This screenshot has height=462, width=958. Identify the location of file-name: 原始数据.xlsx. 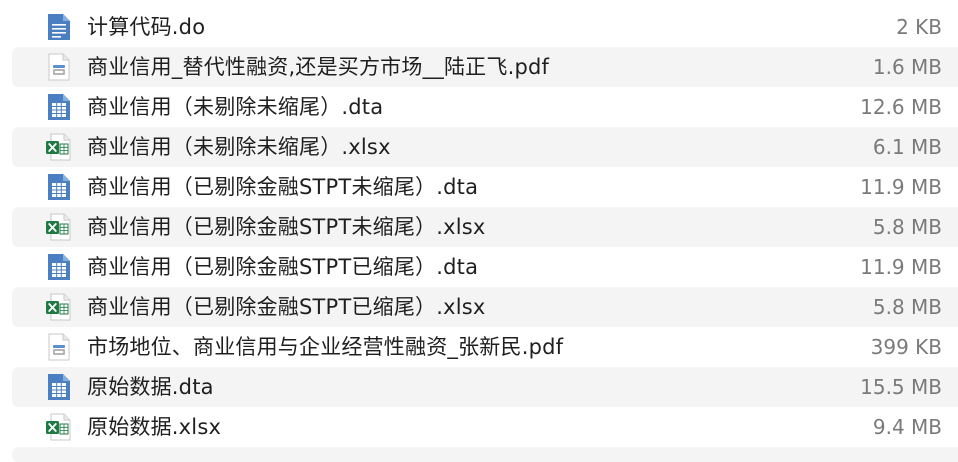
(154, 427).